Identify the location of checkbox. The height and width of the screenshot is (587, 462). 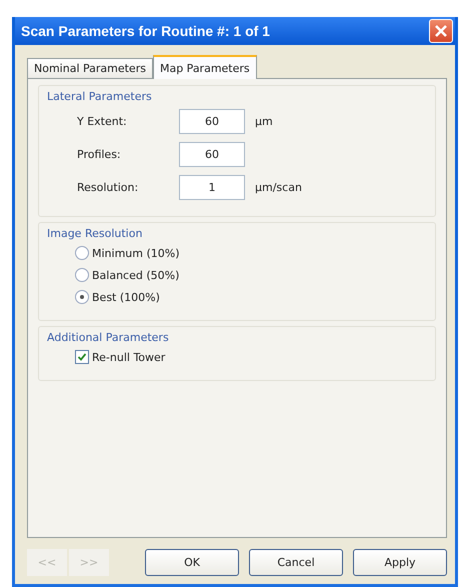
(82, 357).